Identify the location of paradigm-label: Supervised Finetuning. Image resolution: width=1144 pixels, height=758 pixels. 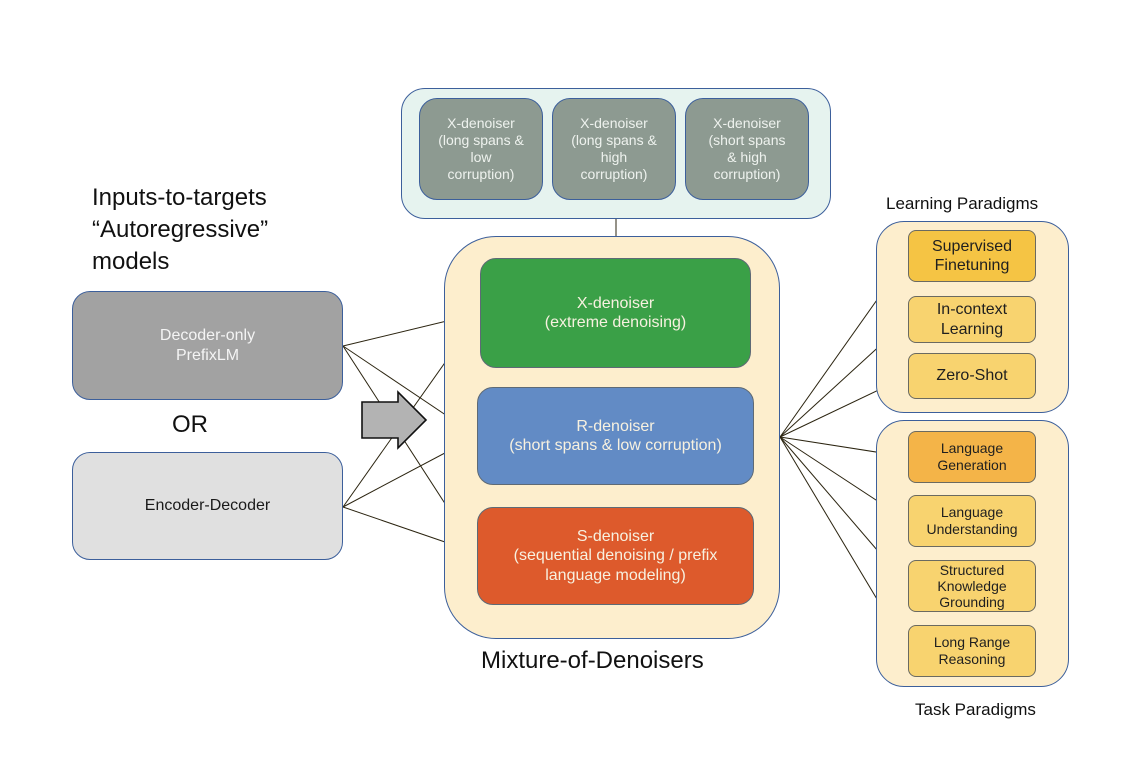
(972, 255).